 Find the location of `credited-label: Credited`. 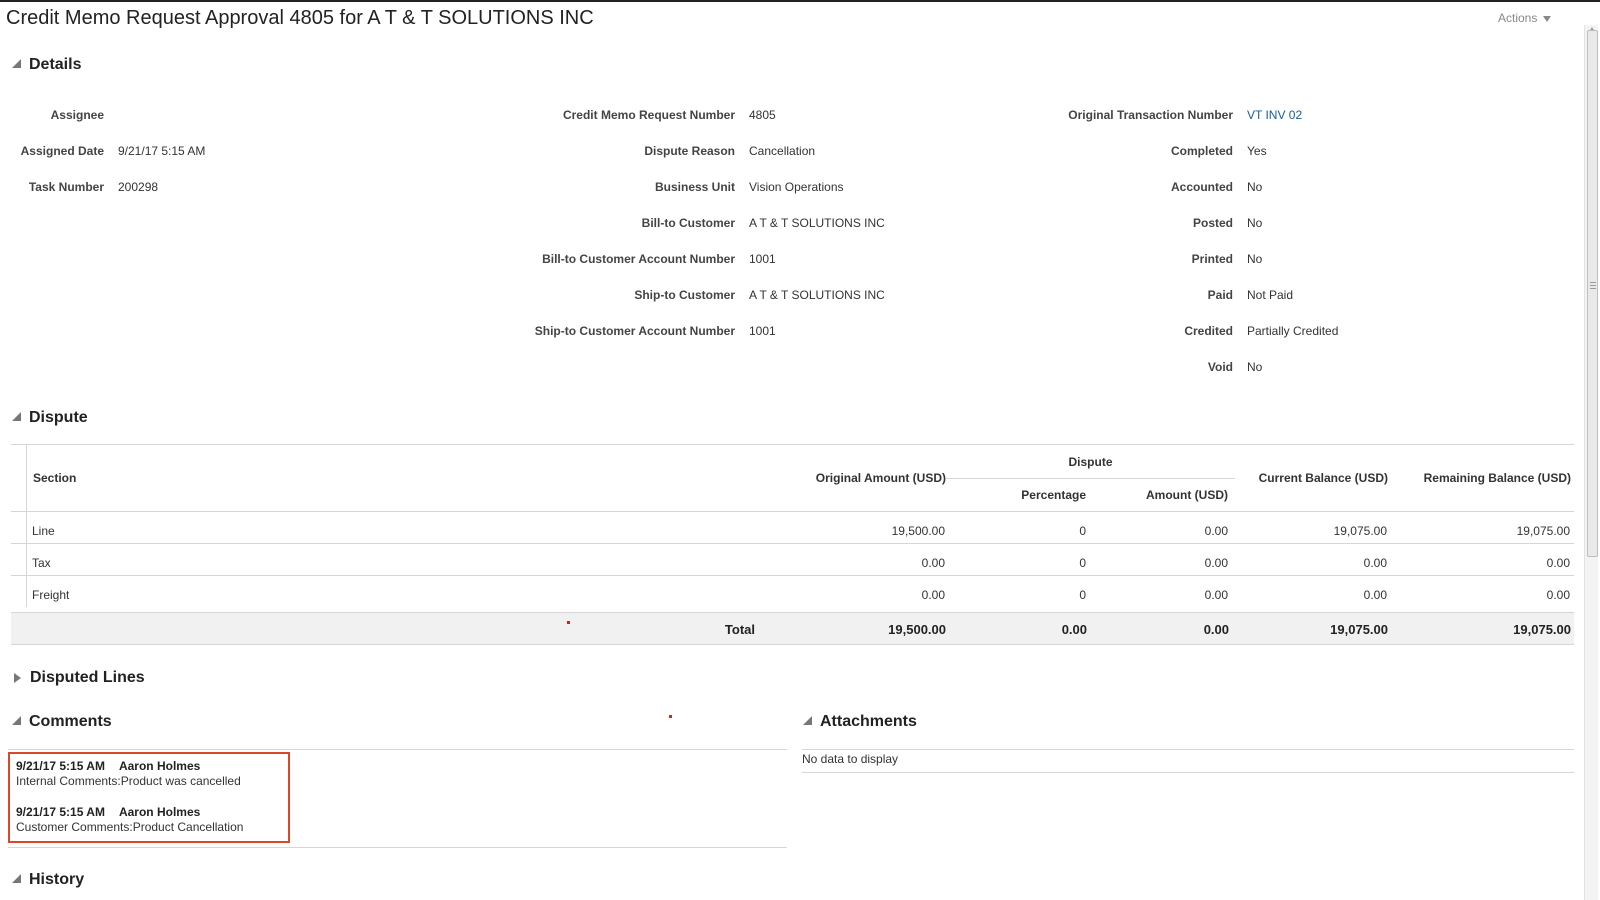

credited-label: Credited is located at coordinates (1208, 331).